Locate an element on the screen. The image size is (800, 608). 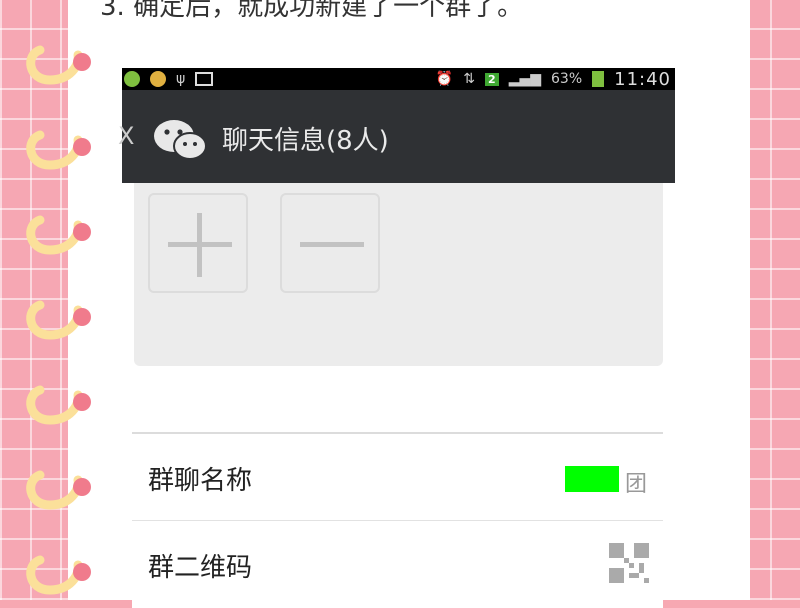
paper-edge is located at coordinates (745, 300).